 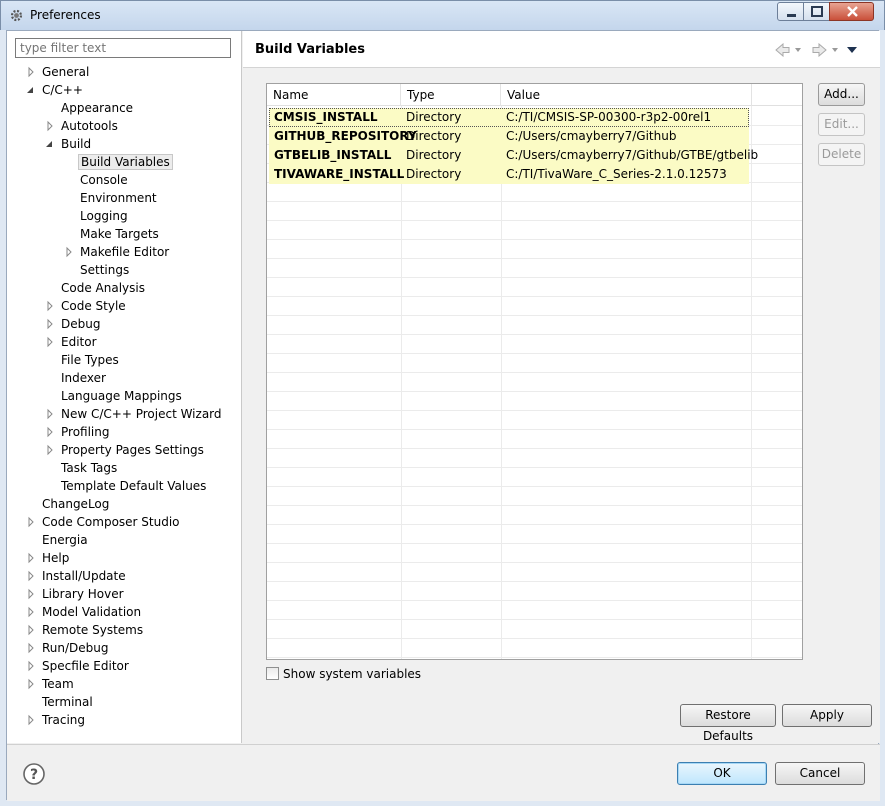 I want to click on tree-item: Code Analysis, so click(x=103, y=288).